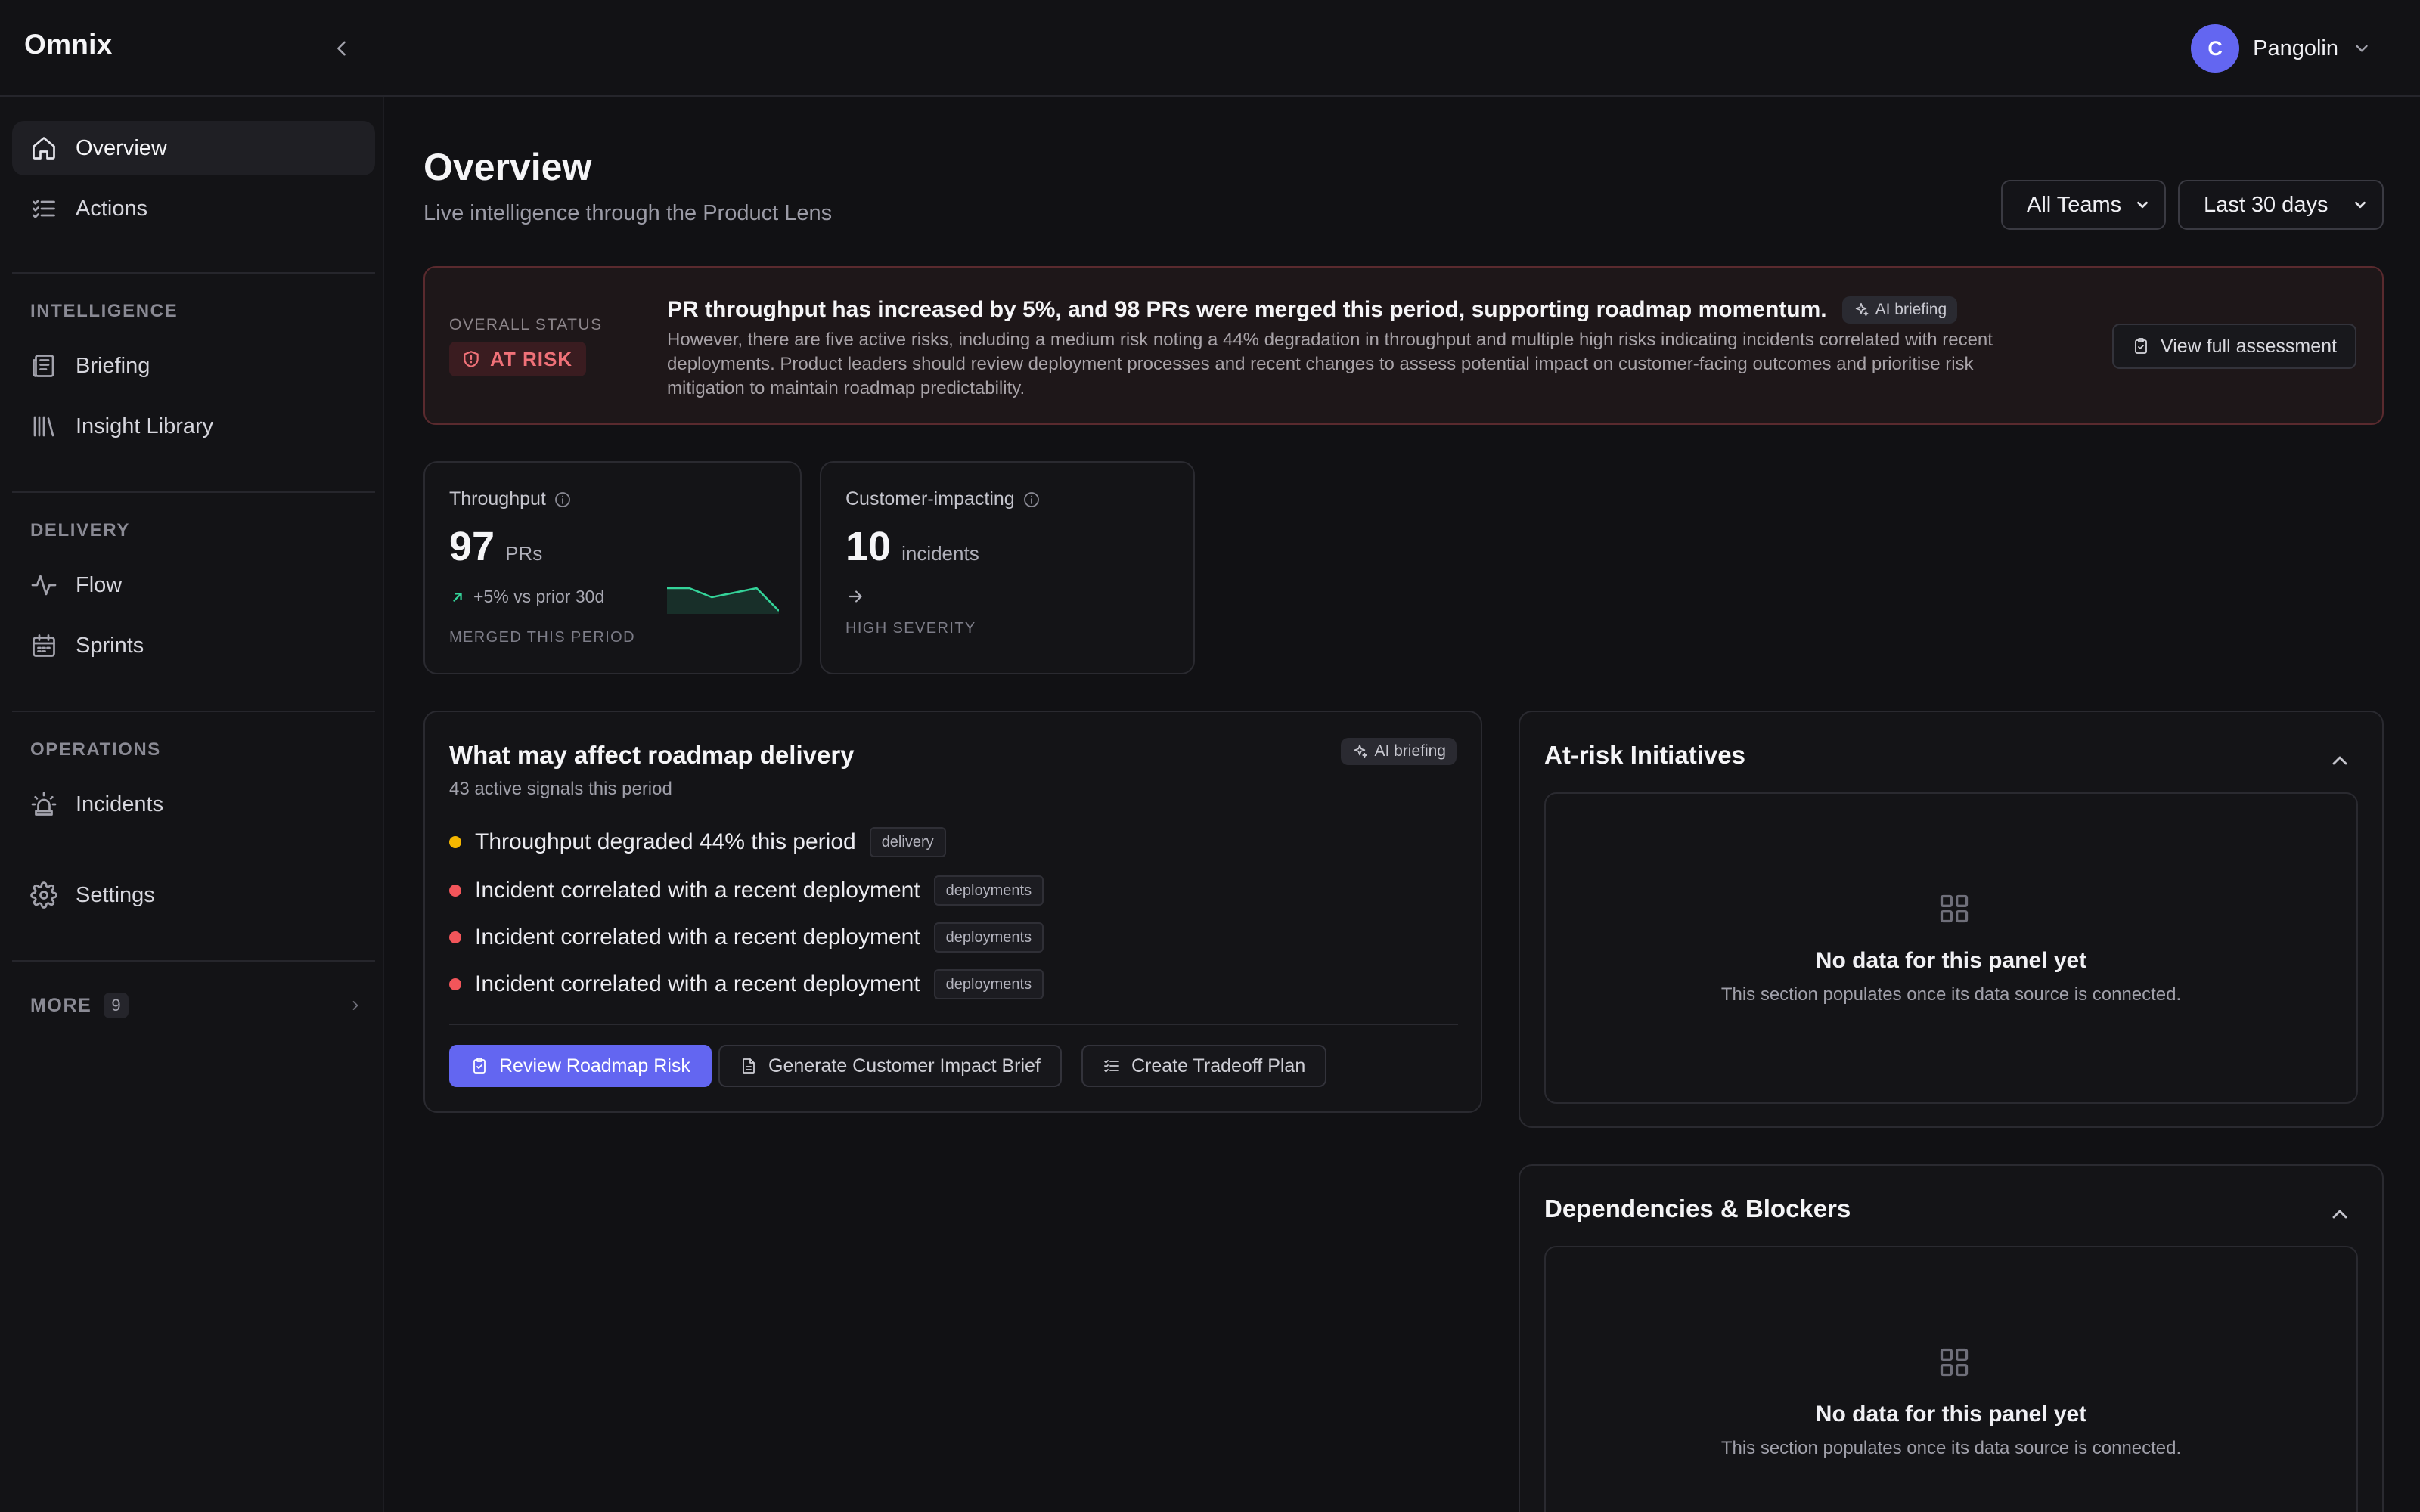 The image size is (2420, 1512). I want to click on status-label: OVERALL STATUS, so click(526, 324).